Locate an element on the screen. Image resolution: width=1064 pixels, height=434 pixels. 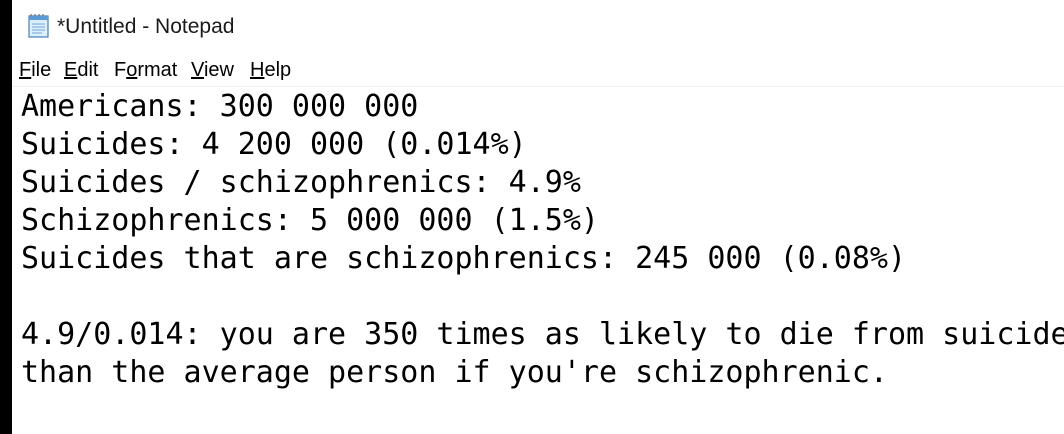
menu-help-accelerator: H is located at coordinates (257, 70).